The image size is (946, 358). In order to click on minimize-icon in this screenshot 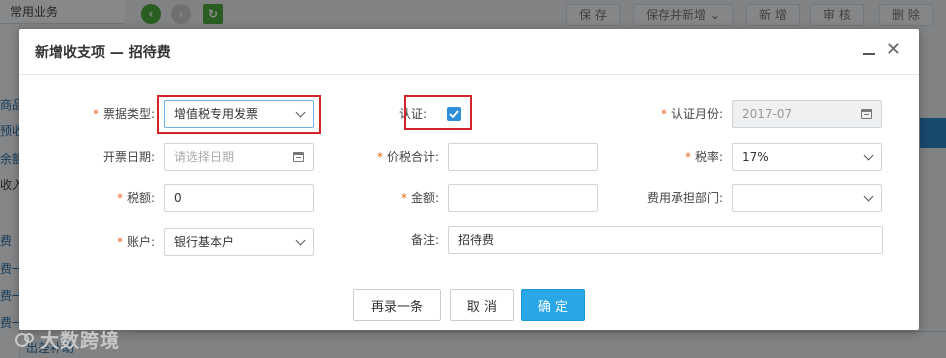, I will do `click(869, 51)`.